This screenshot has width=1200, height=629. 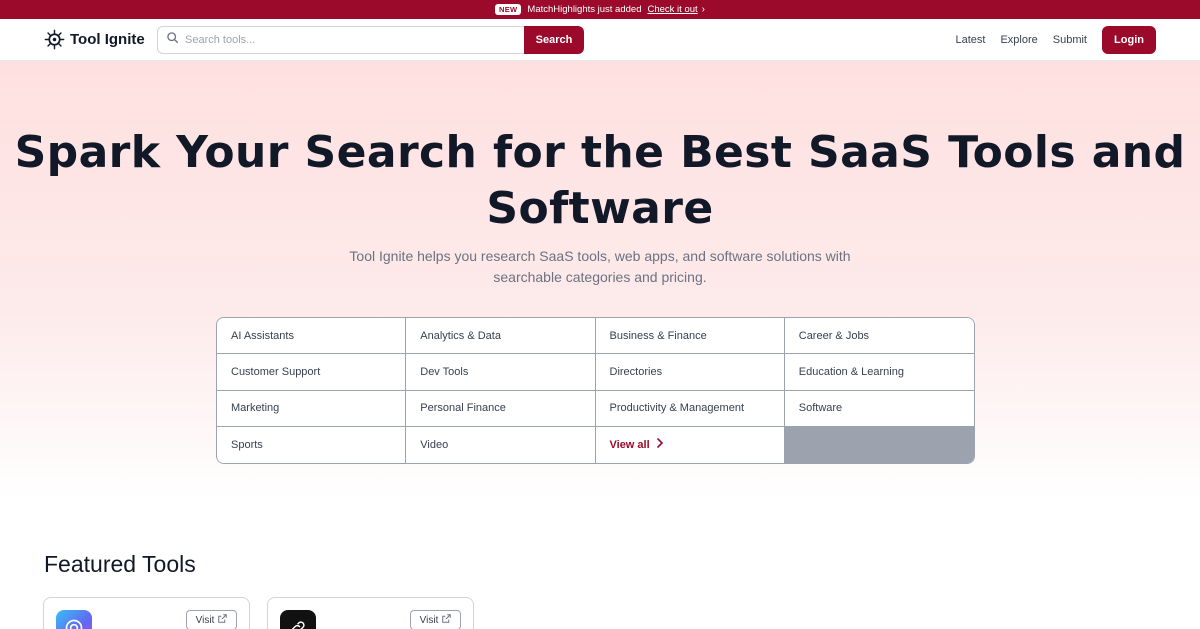 I want to click on nav-explore: Explore, so click(x=1018, y=40).